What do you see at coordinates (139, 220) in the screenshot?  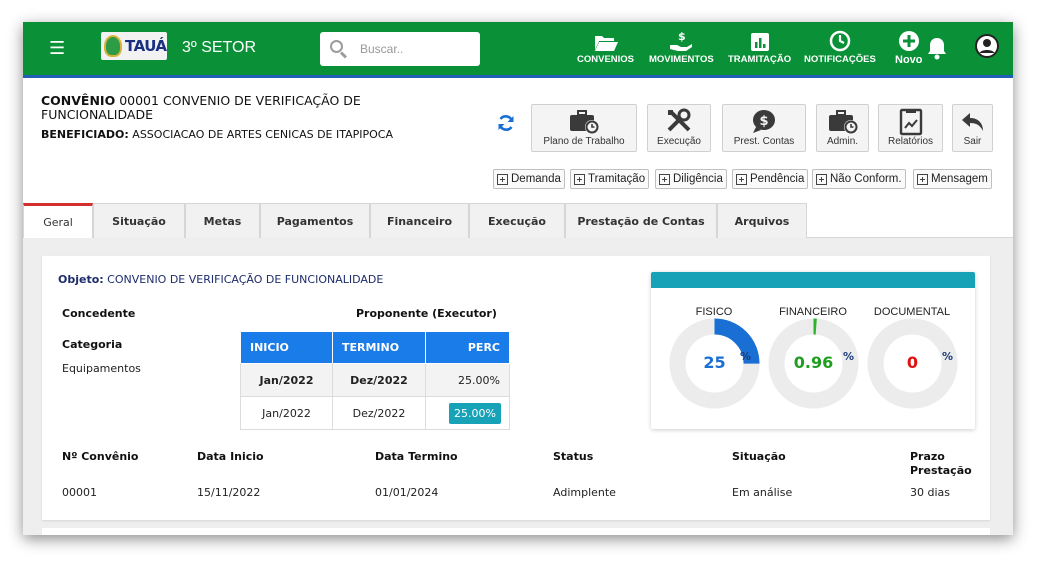 I see `tab-situacao: Situação` at bounding box center [139, 220].